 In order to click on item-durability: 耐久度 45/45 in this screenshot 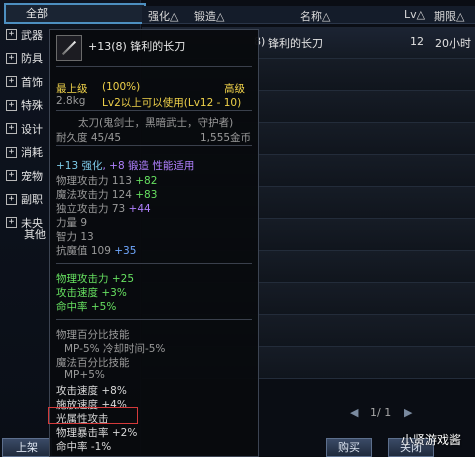, I will do `click(89, 138)`.